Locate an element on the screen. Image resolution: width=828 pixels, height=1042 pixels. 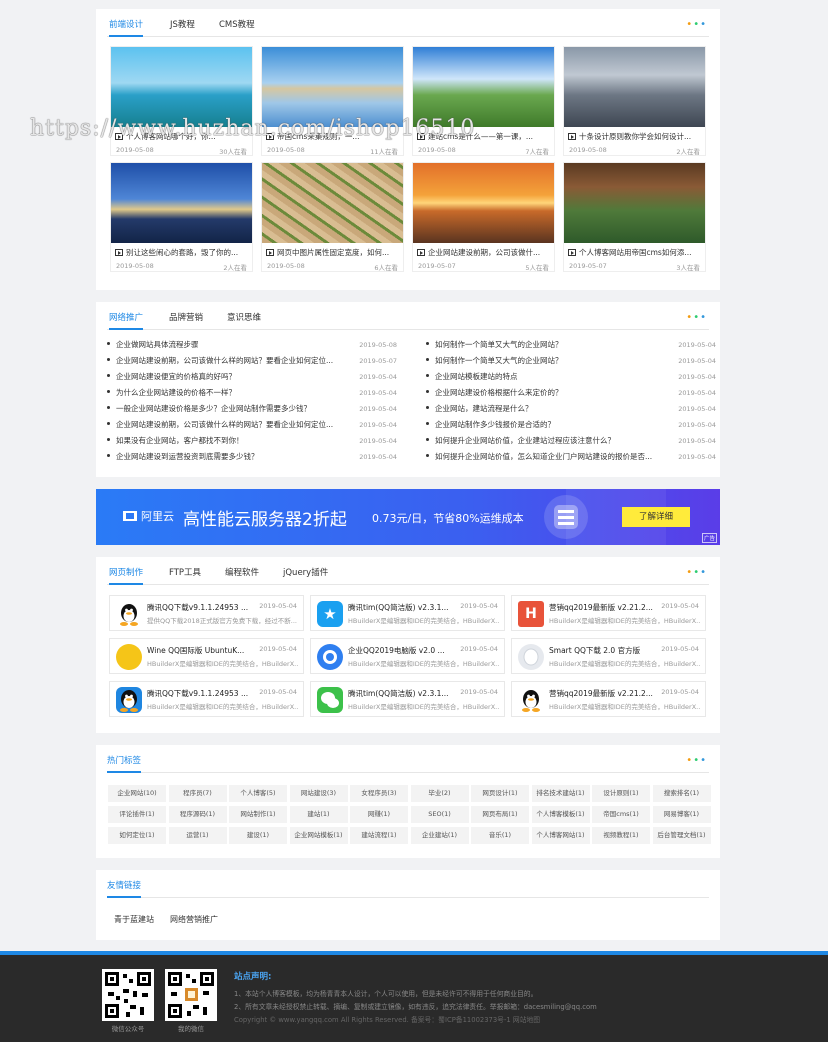
news-item: 企业网站制作多少钱报价是合适的？ 2019-05-04 is located at coordinates (571, 425).